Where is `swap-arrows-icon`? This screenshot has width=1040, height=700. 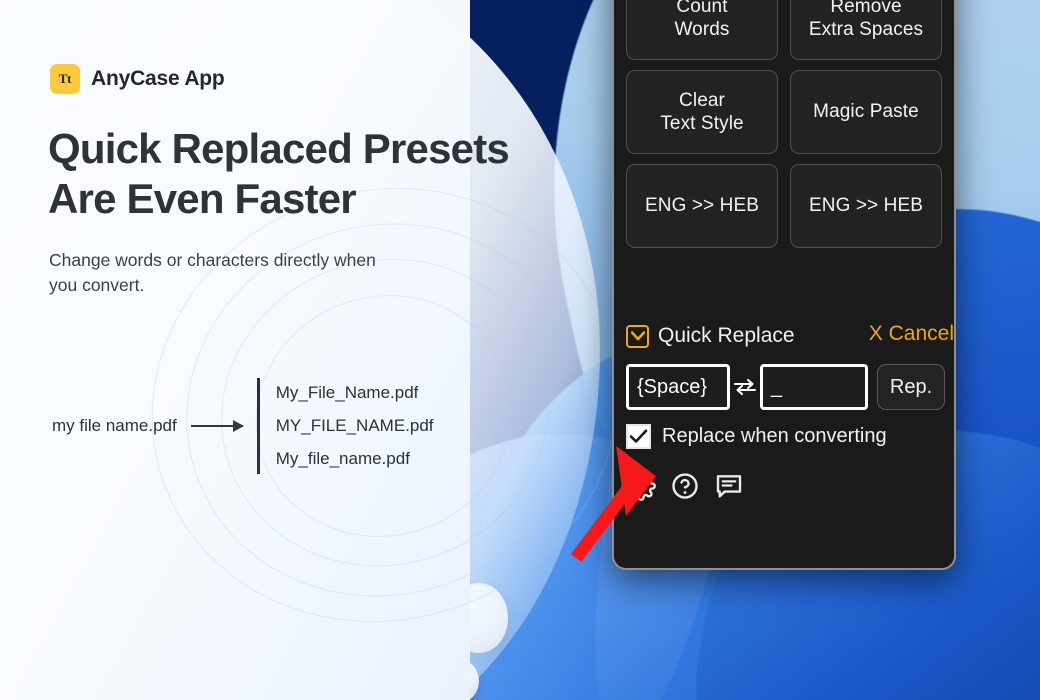
swap-arrows-icon is located at coordinates (745, 387).